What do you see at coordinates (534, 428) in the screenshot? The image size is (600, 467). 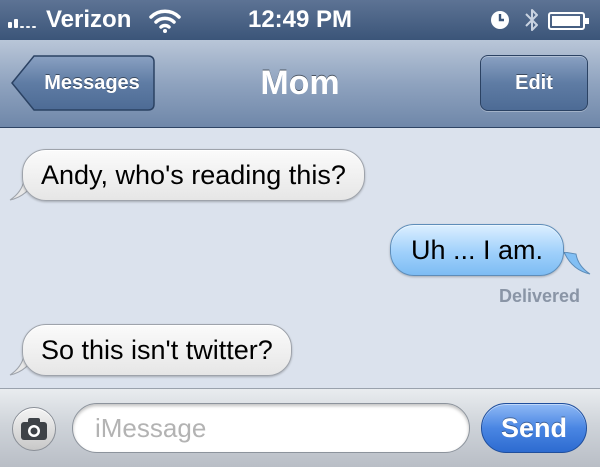 I see `send-button: Send` at bounding box center [534, 428].